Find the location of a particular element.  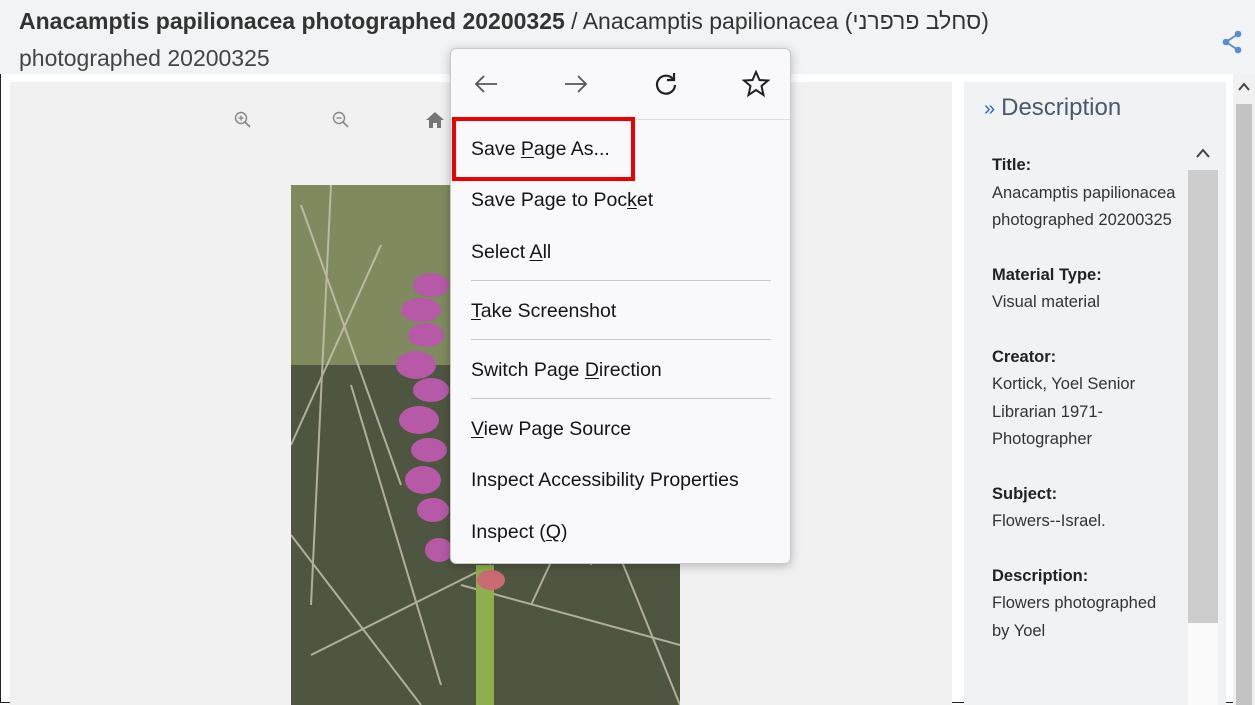

field-label: Creator: is located at coordinates (1024, 356).